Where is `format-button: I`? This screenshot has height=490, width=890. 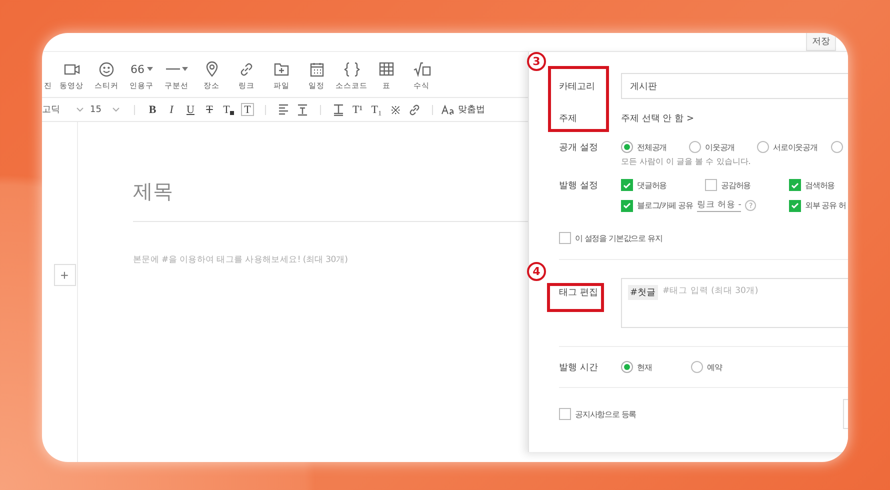 format-button: I is located at coordinates (171, 110).